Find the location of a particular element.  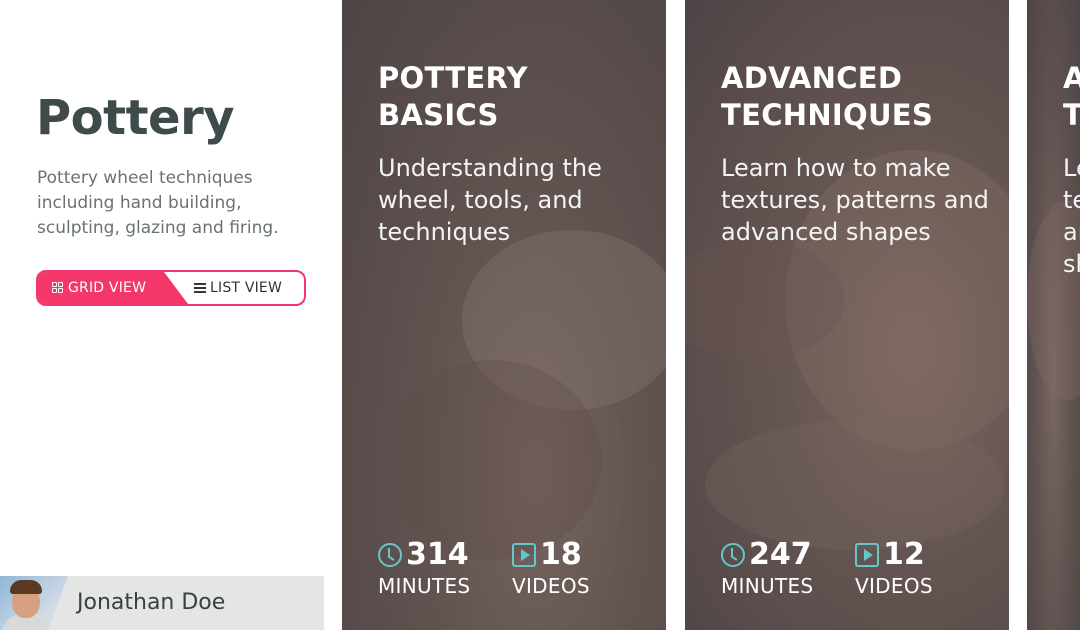

minutes-stat: 247 MINUTES is located at coordinates (788, 568).